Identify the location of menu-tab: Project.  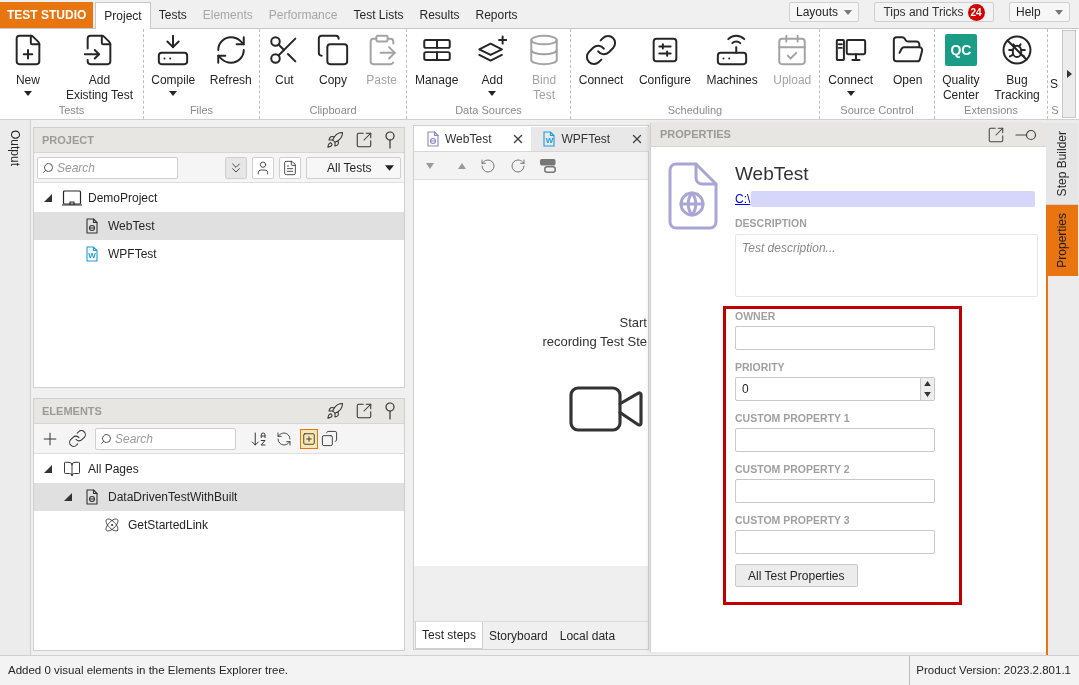
(123, 15).